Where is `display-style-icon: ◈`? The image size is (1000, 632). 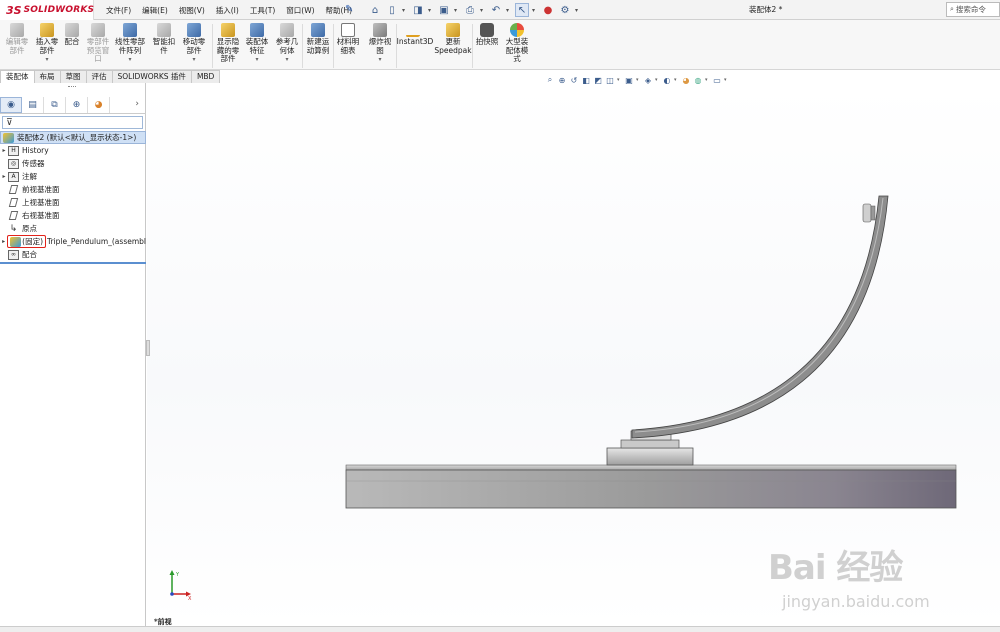
display-style-icon: ◈ is located at coordinates (648, 80).